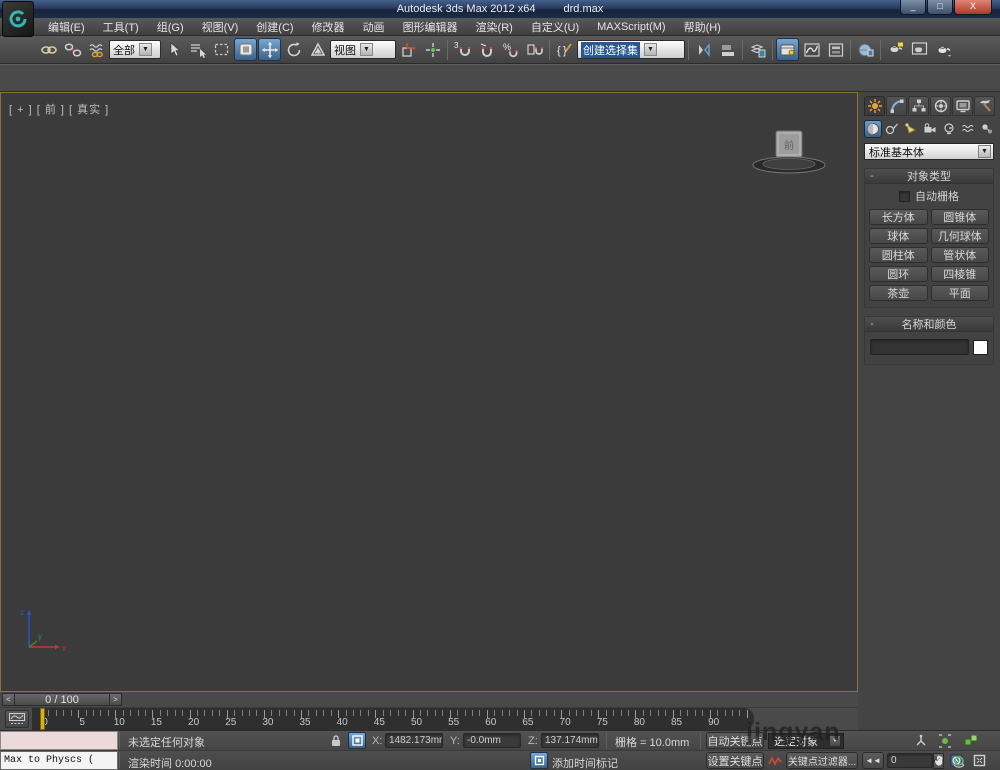 The width and height of the screenshot is (1000, 770). I want to click on align-icon, so click(727, 49).